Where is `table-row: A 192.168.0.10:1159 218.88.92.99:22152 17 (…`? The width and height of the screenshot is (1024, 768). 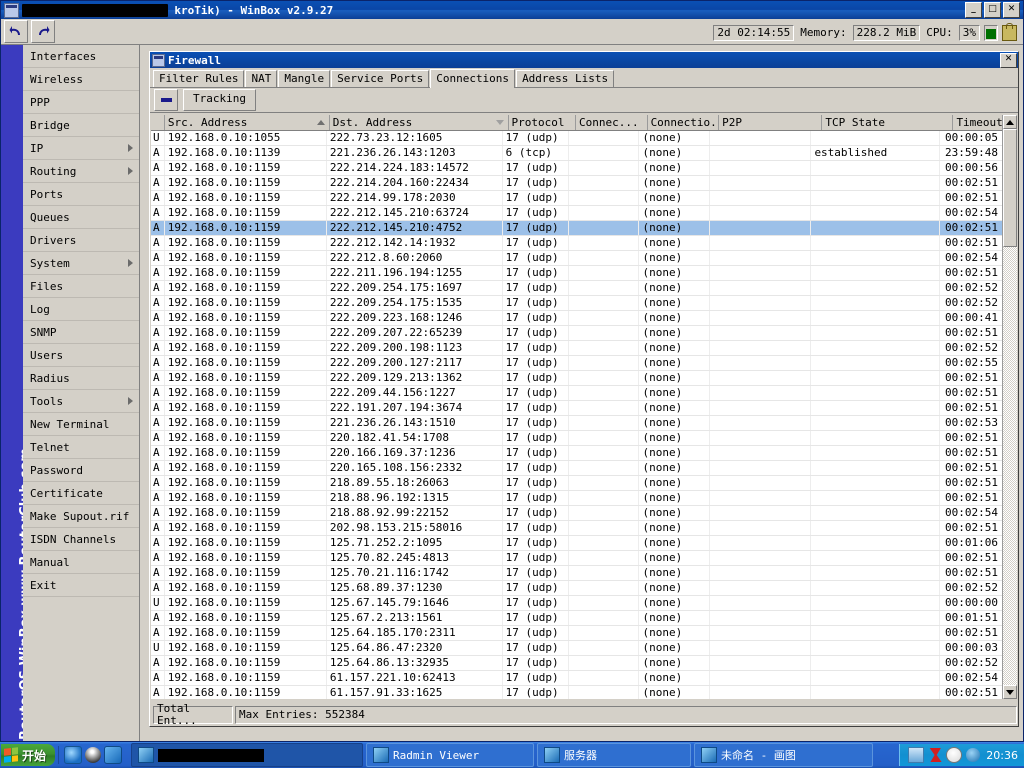 table-row: A 192.168.0.10:1159 218.88.92.99:22152 17 (… is located at coordinates (577, 513).